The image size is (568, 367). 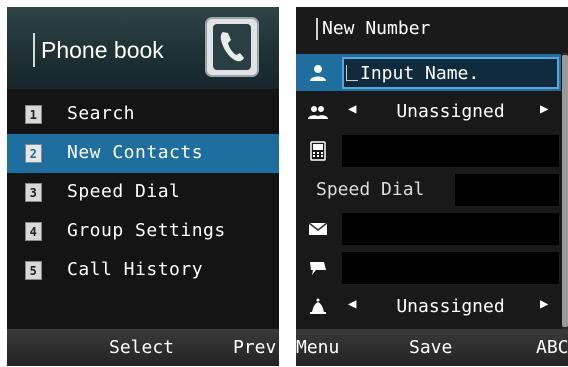 What do you see at coordinates (432, 30) in the screenshot?
I see `new-number-header: New Number` at bounding box center [432, 30].